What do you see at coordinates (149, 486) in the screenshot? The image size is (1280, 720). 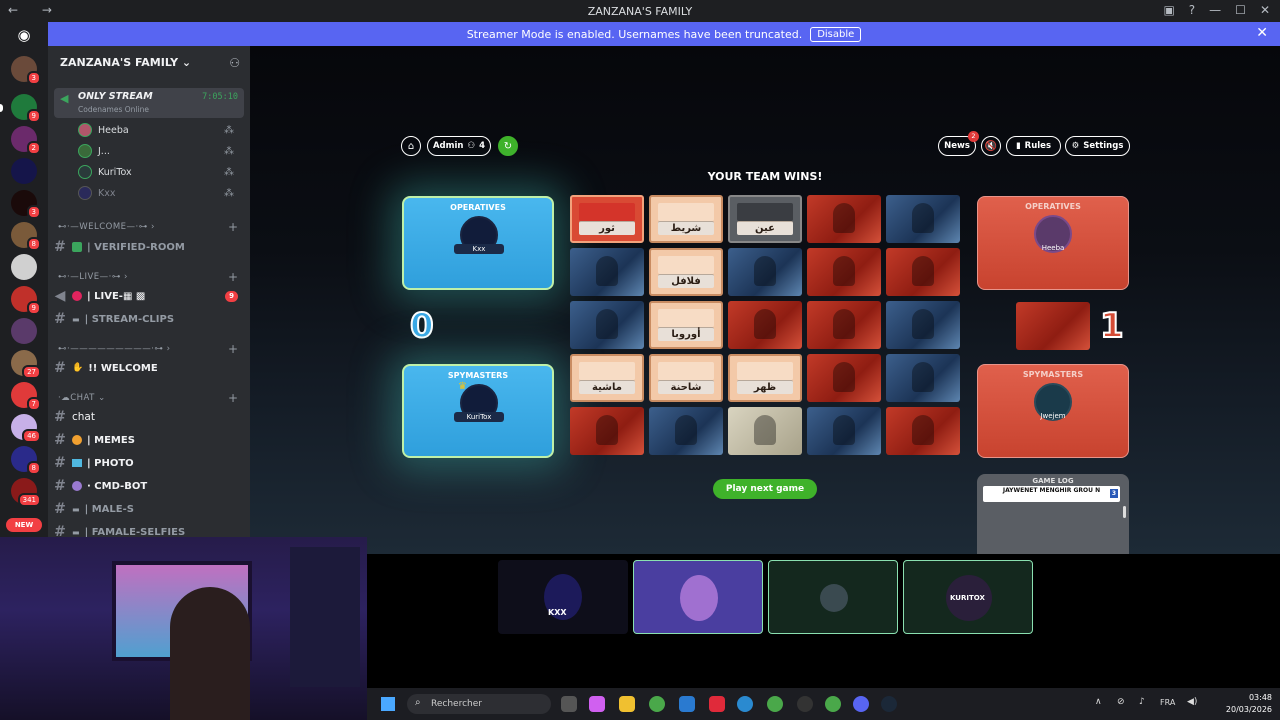 I see `channel-cmd-bot: # · CMD-BOT` at bounding box center [149, 486].